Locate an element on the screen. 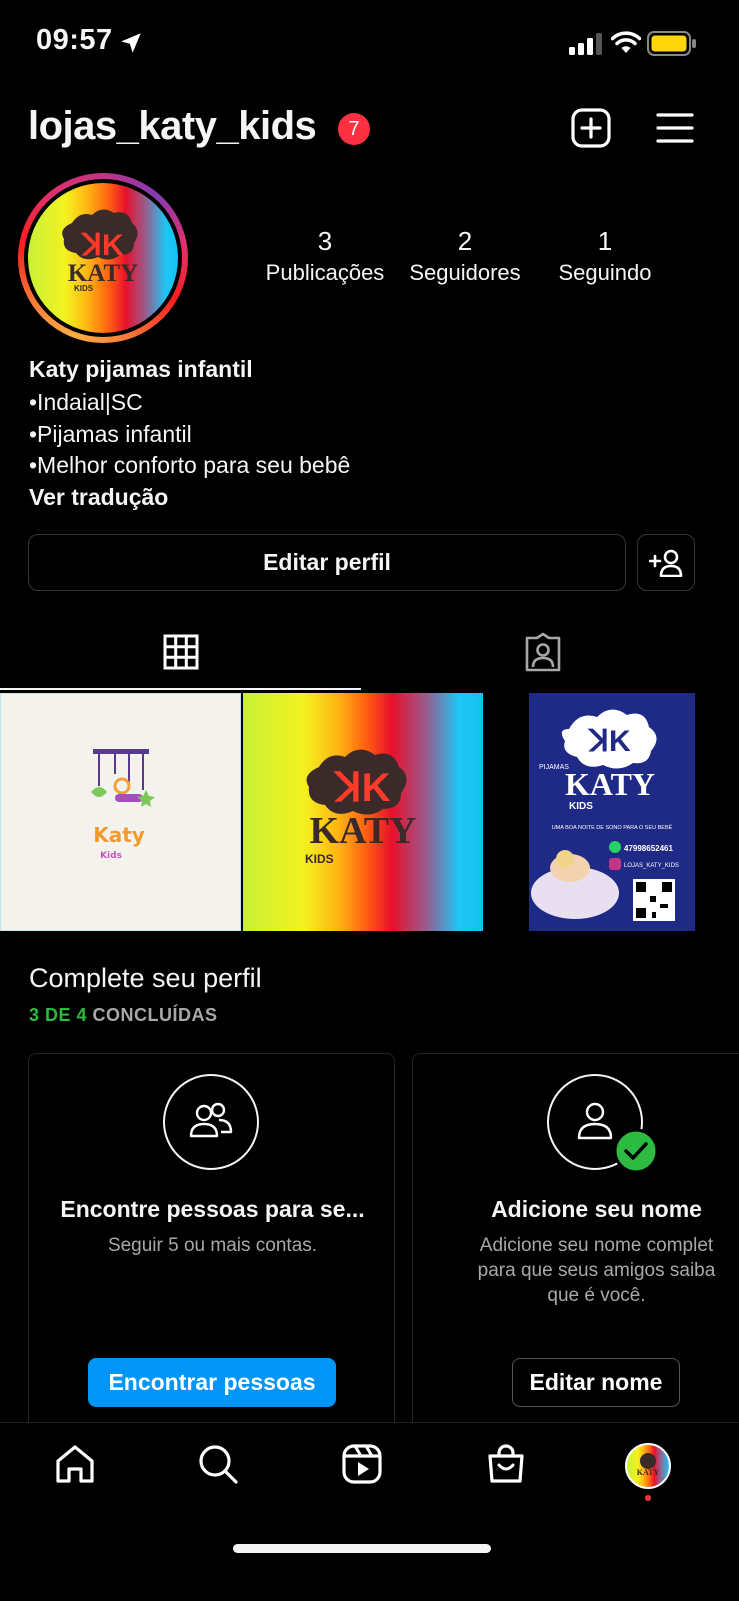 The height and width of the screenshot is (1601, 739). signal-icon is located at coordinates (585, 44).